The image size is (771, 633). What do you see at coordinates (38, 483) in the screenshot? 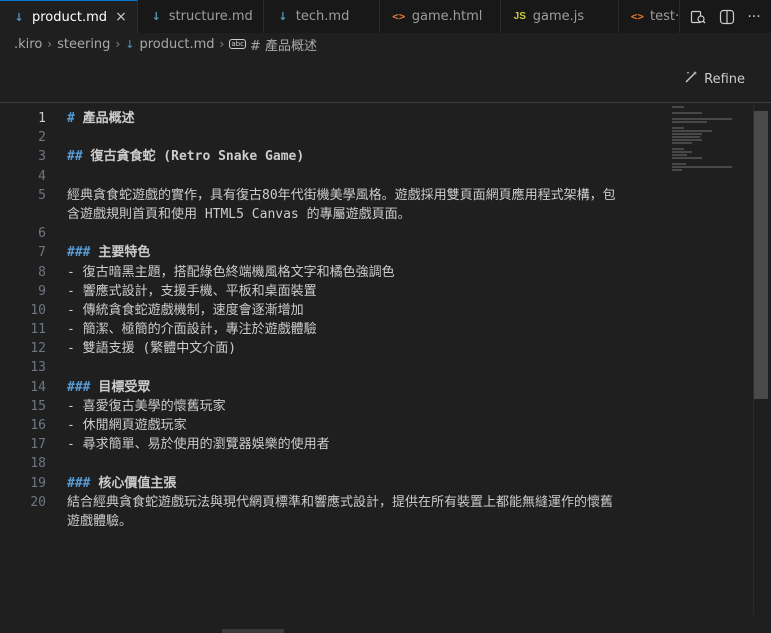
I see `line-number: 19` at bounding box center [38, 483].